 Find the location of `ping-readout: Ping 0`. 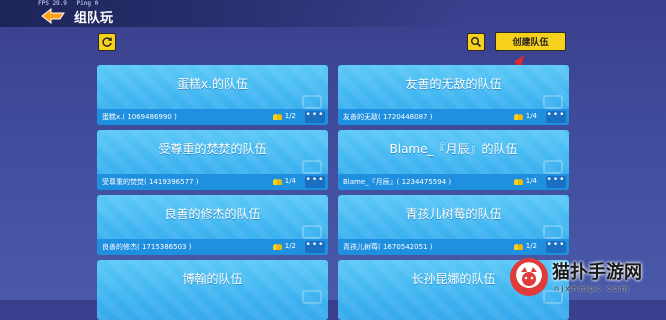

ping-readout: Ping 0 is located at coordinates (87, 3).